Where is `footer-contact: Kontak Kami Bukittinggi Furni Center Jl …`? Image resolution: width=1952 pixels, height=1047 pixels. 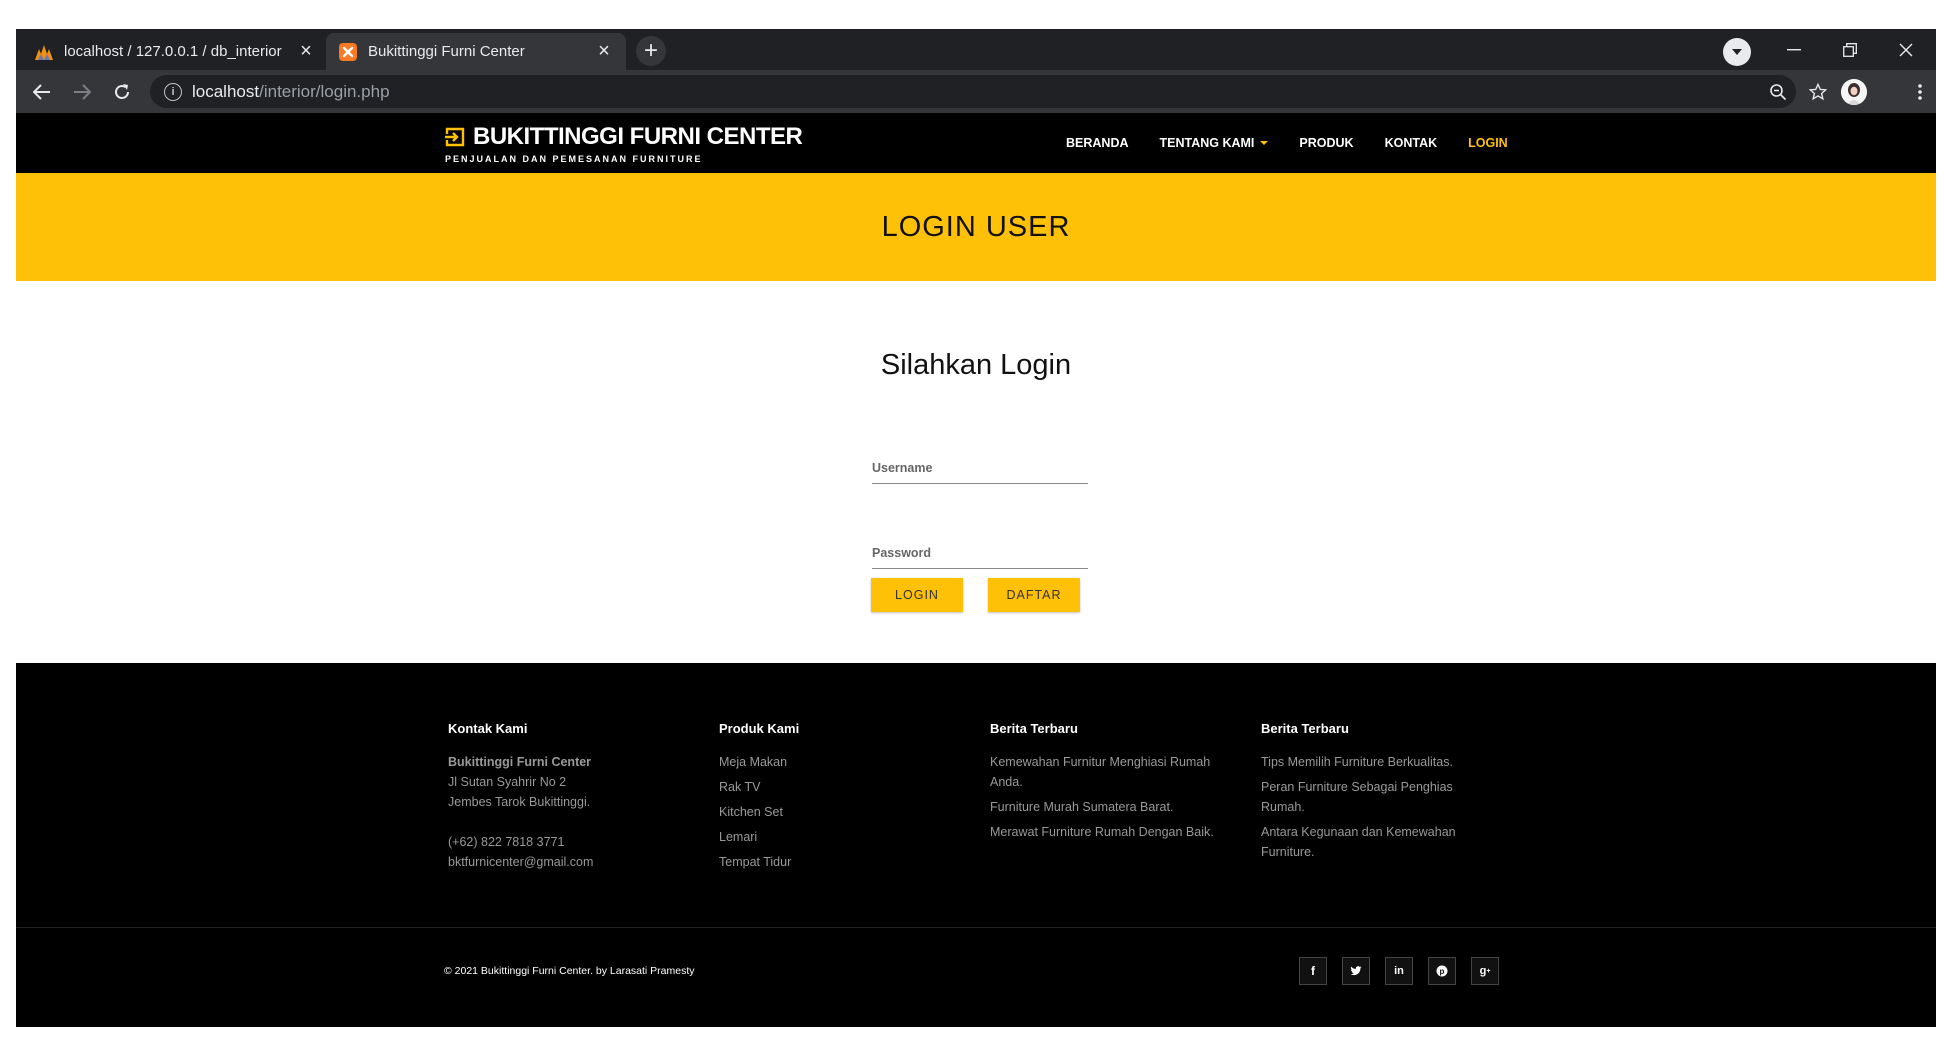
footer-contact: Kontak Kami Bukittinggi Furni Center Jl … is located at coordinates (573, 796).